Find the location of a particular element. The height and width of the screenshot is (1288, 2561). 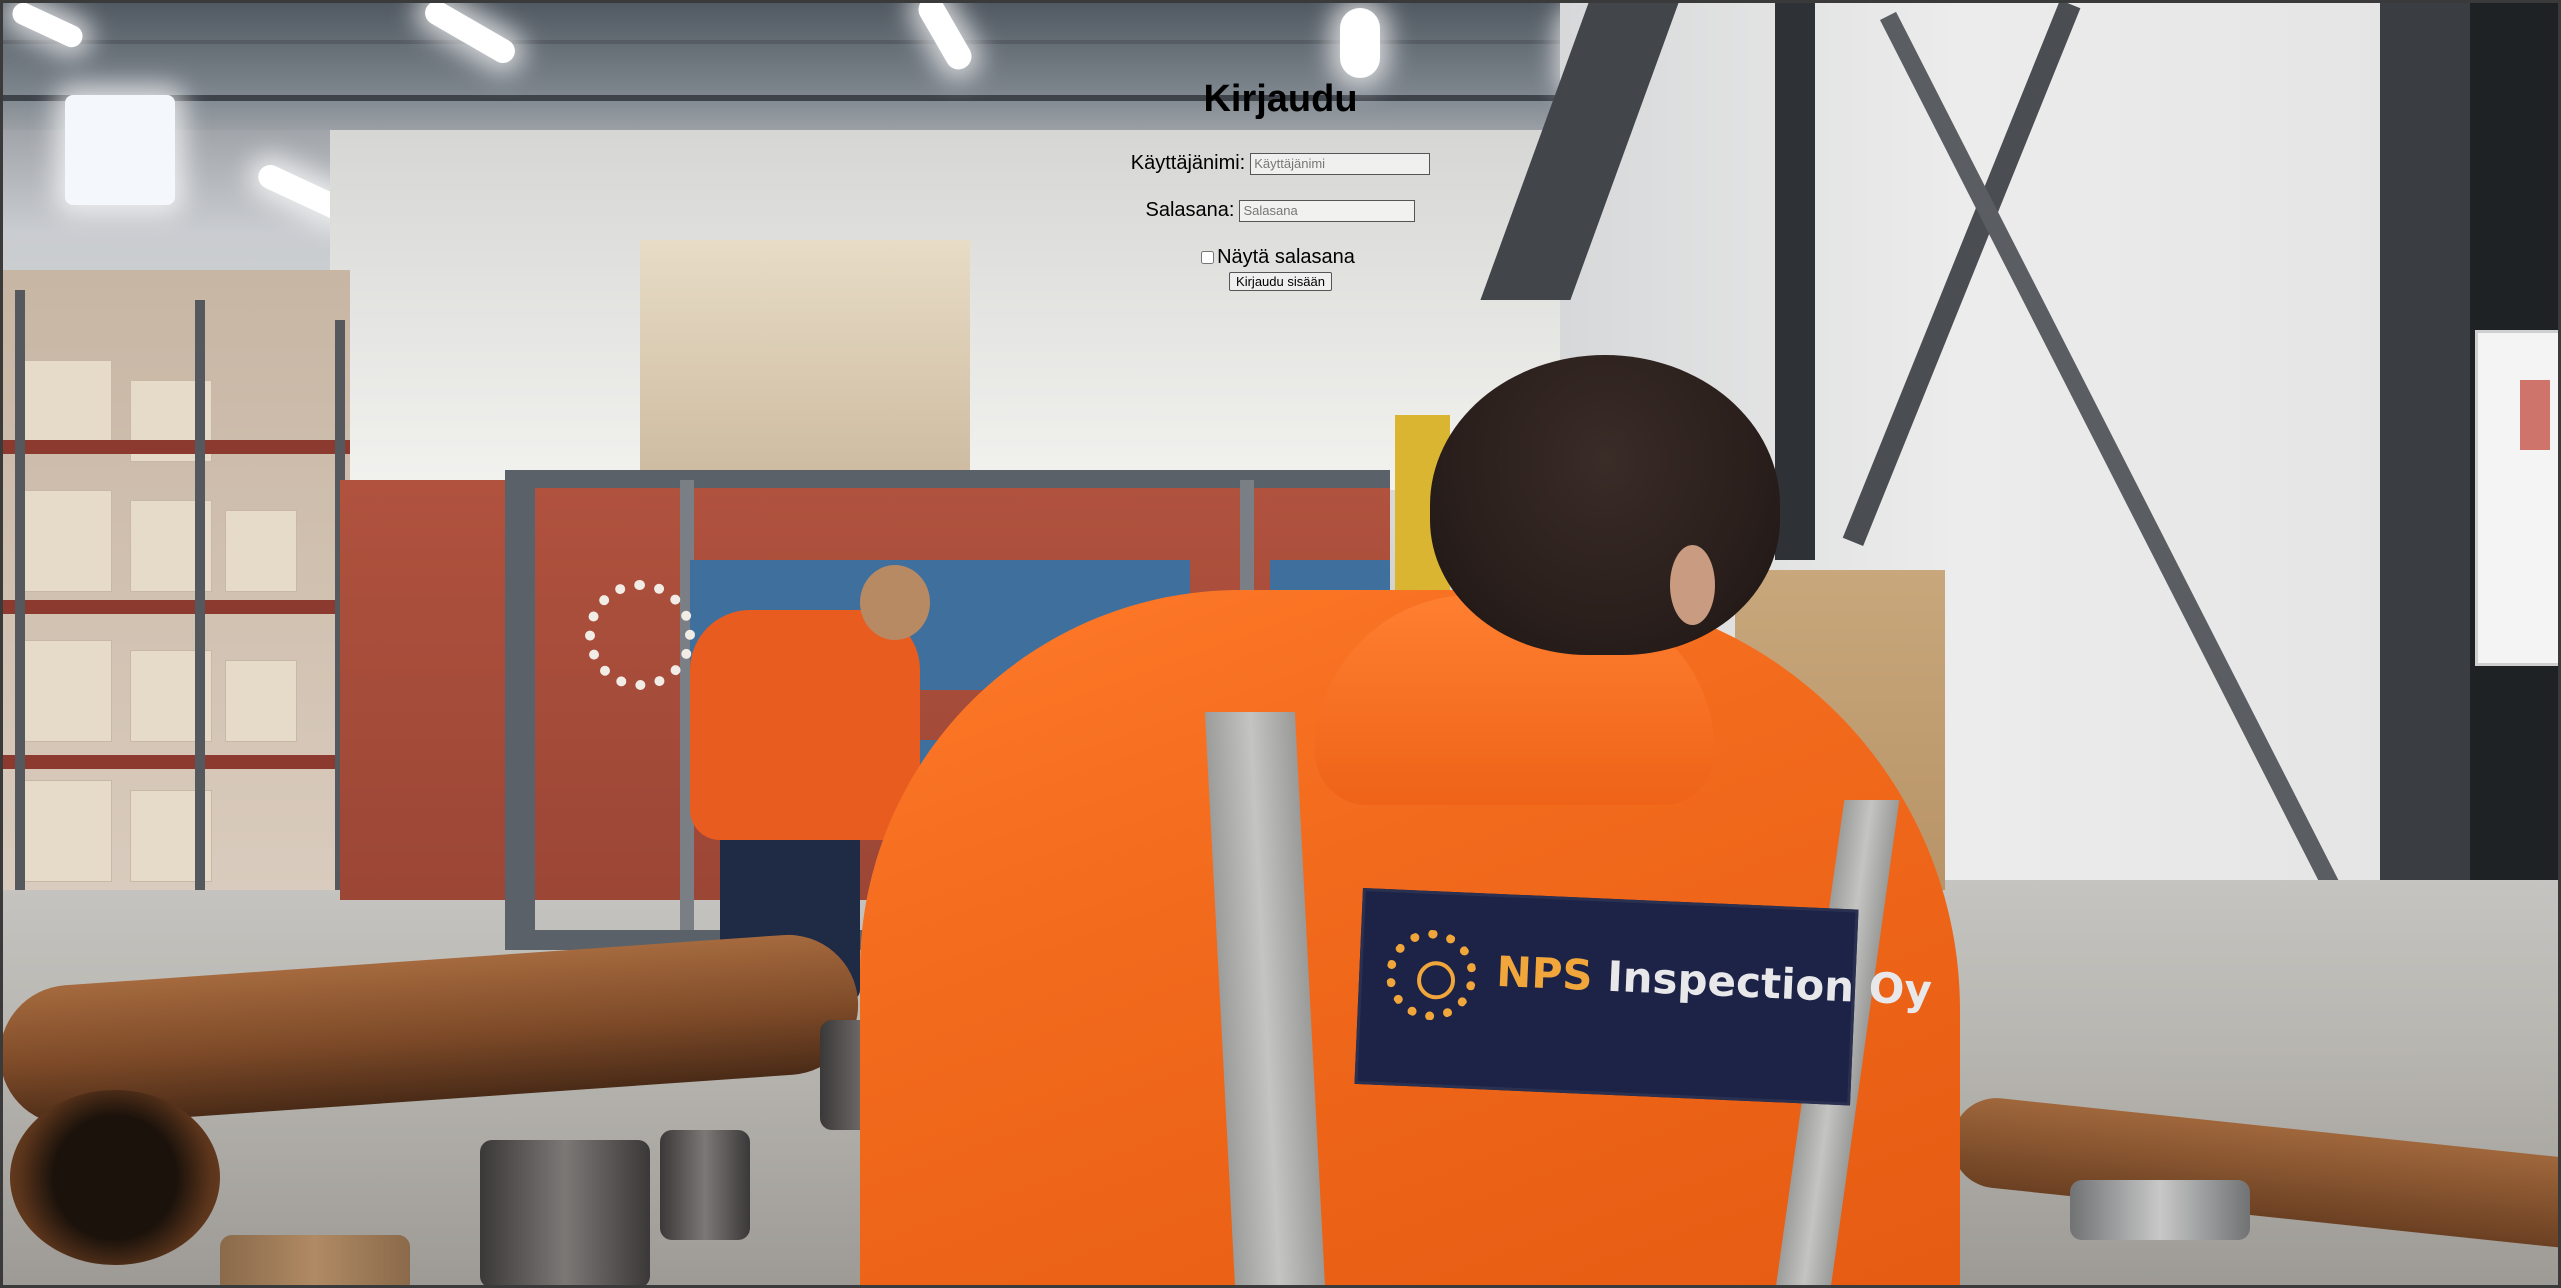

username-input is located at coordinates (1340, 163).